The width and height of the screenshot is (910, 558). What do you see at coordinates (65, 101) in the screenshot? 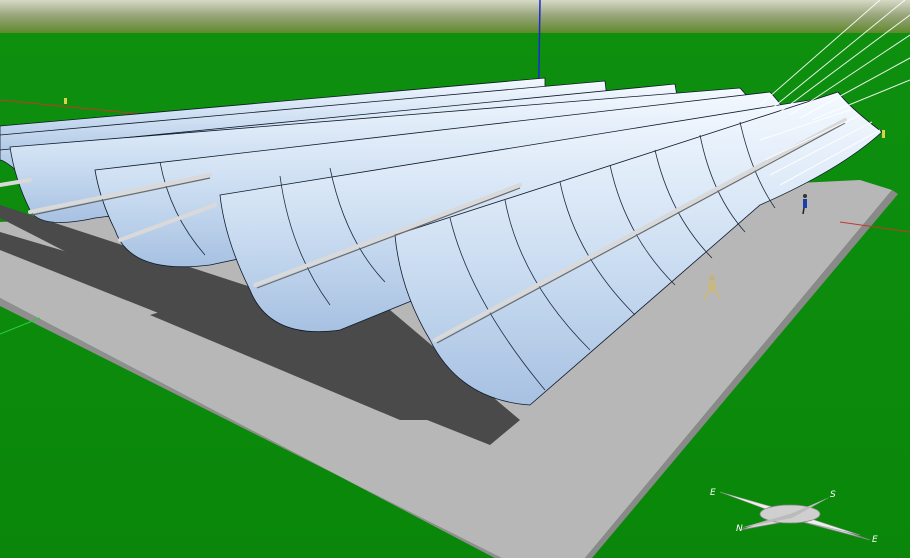
I see `person-far-left` at bounding box center [65, 101].